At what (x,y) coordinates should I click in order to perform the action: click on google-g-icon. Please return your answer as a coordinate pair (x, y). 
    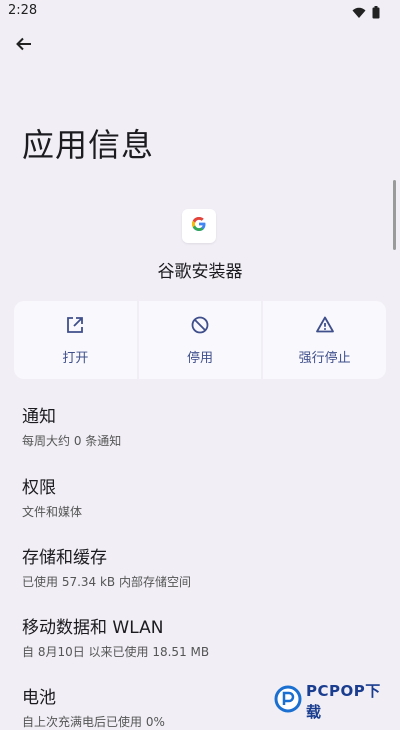
    Looking at the image, I should click on (199, 226).